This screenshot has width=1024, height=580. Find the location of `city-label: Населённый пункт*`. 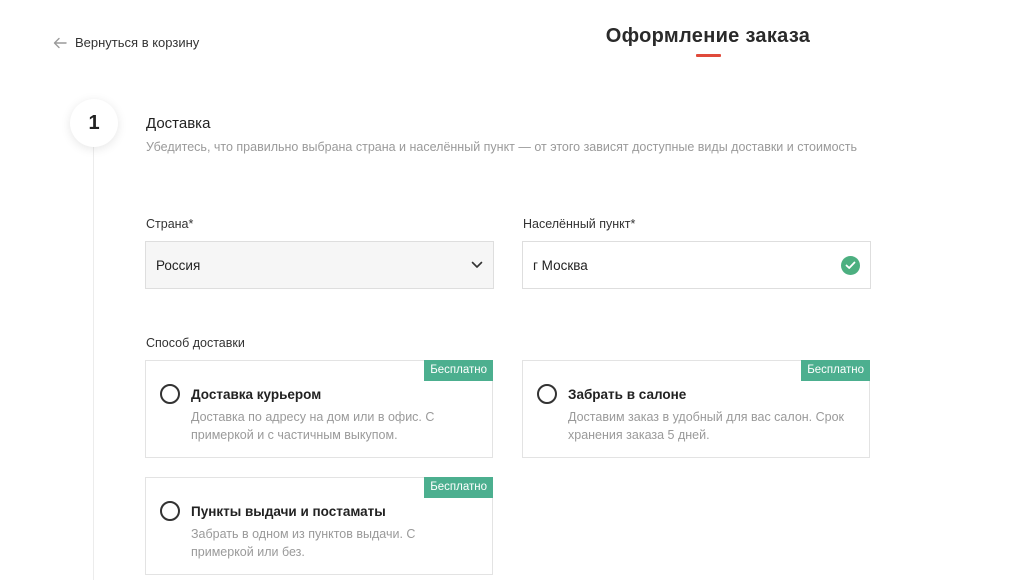

city-label: Населённый пункт* is located at coordinates (579, 224).